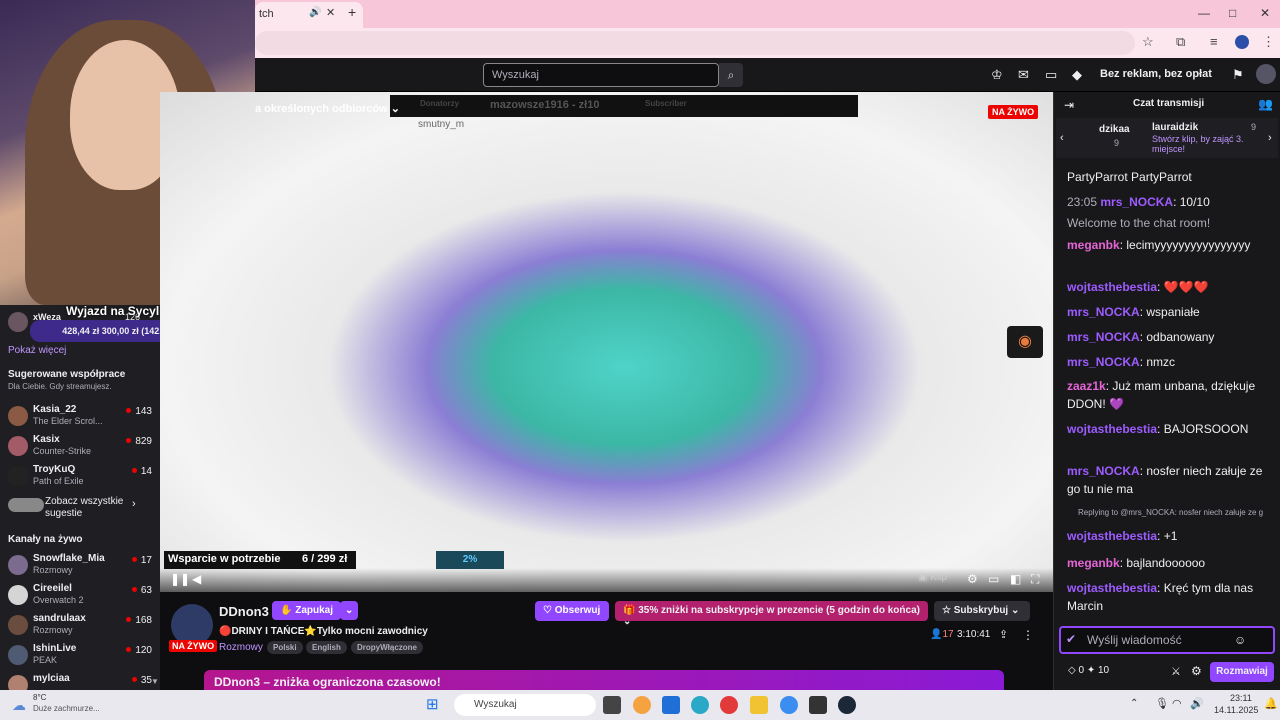 The image size is (1280, 720). What do you see at coordinates (1051, 75) in the screenshot?
I see `whispers-icon: ▭` at bounding box center [1051, 75].